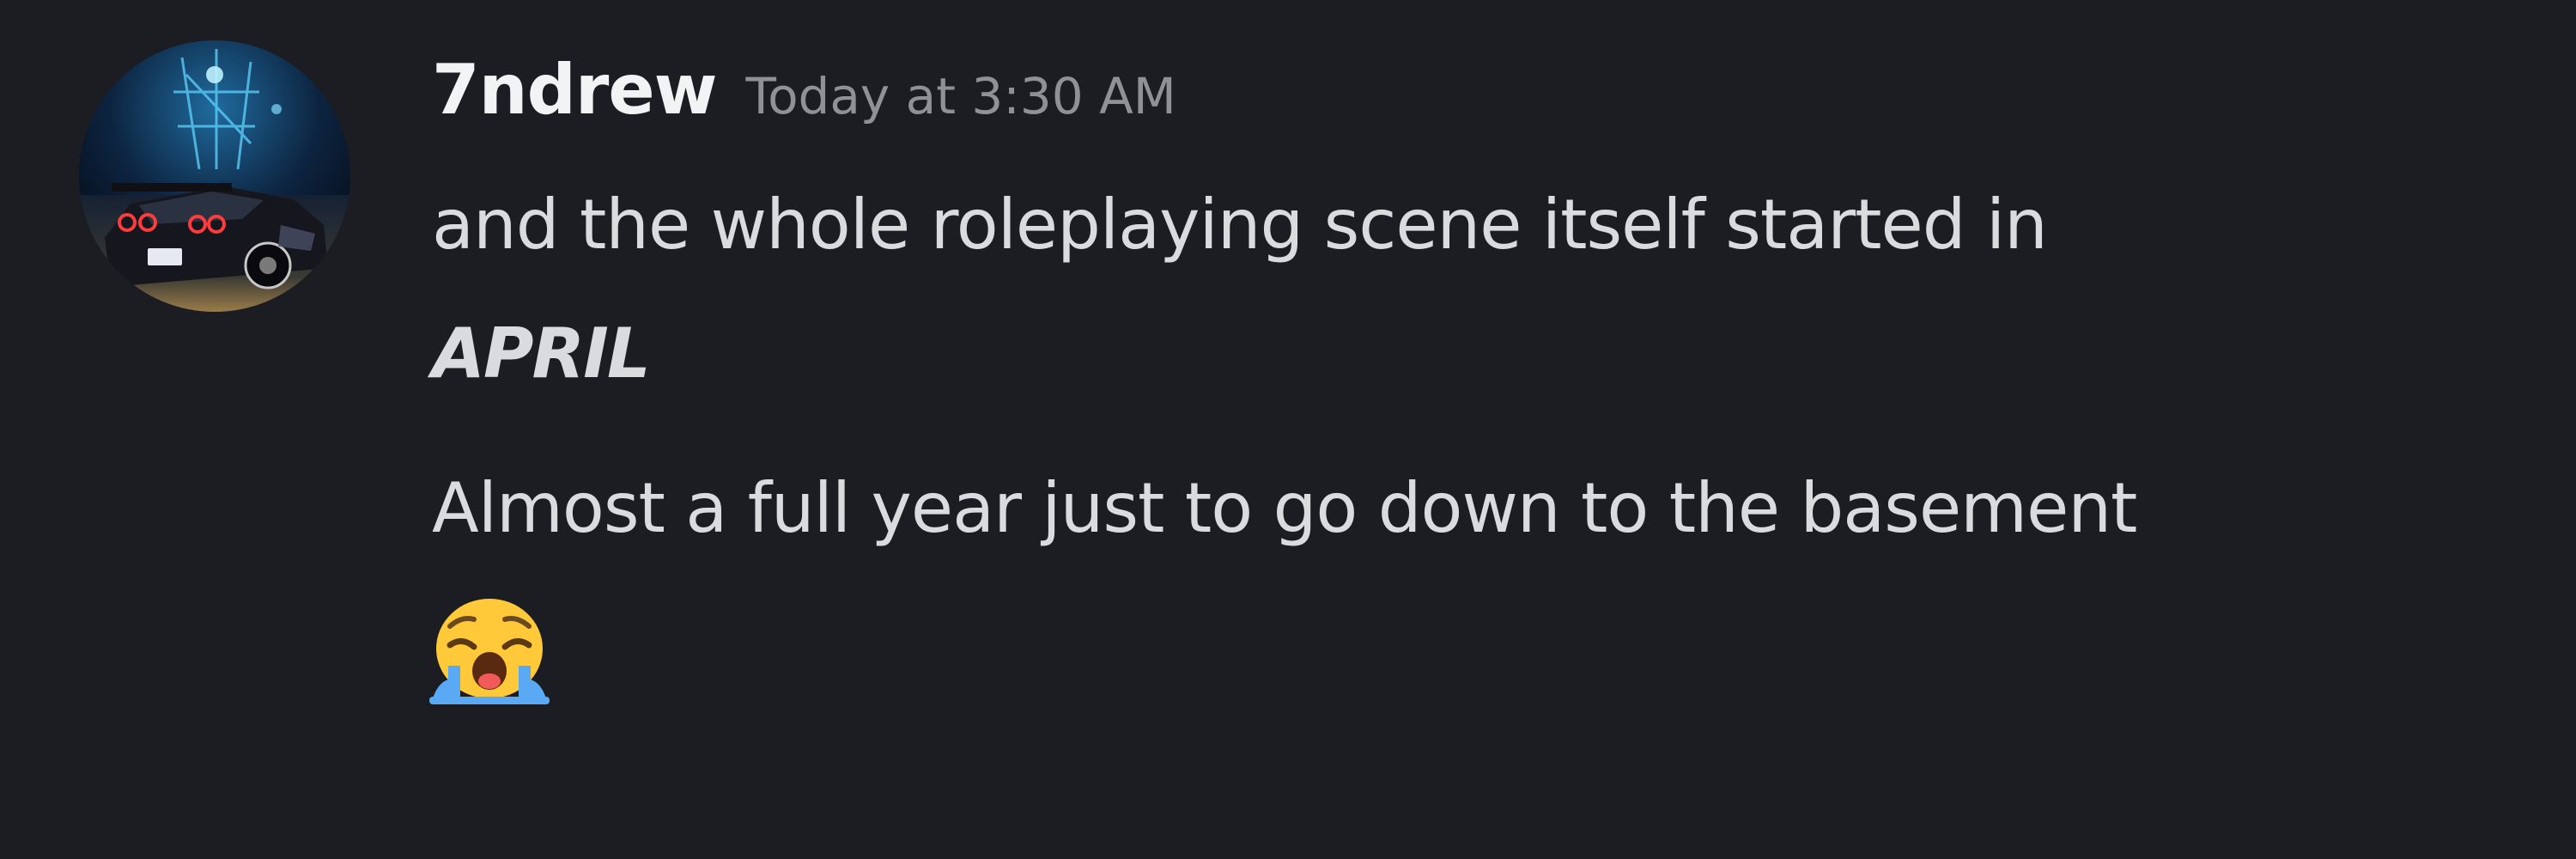 Image resolution: width=2576 pixels, height=859 pixels. What do you see at coordinates (490, 651) in the screenshot?
I see `loudly-crying-face-icon` at bounding box center [490, 651].